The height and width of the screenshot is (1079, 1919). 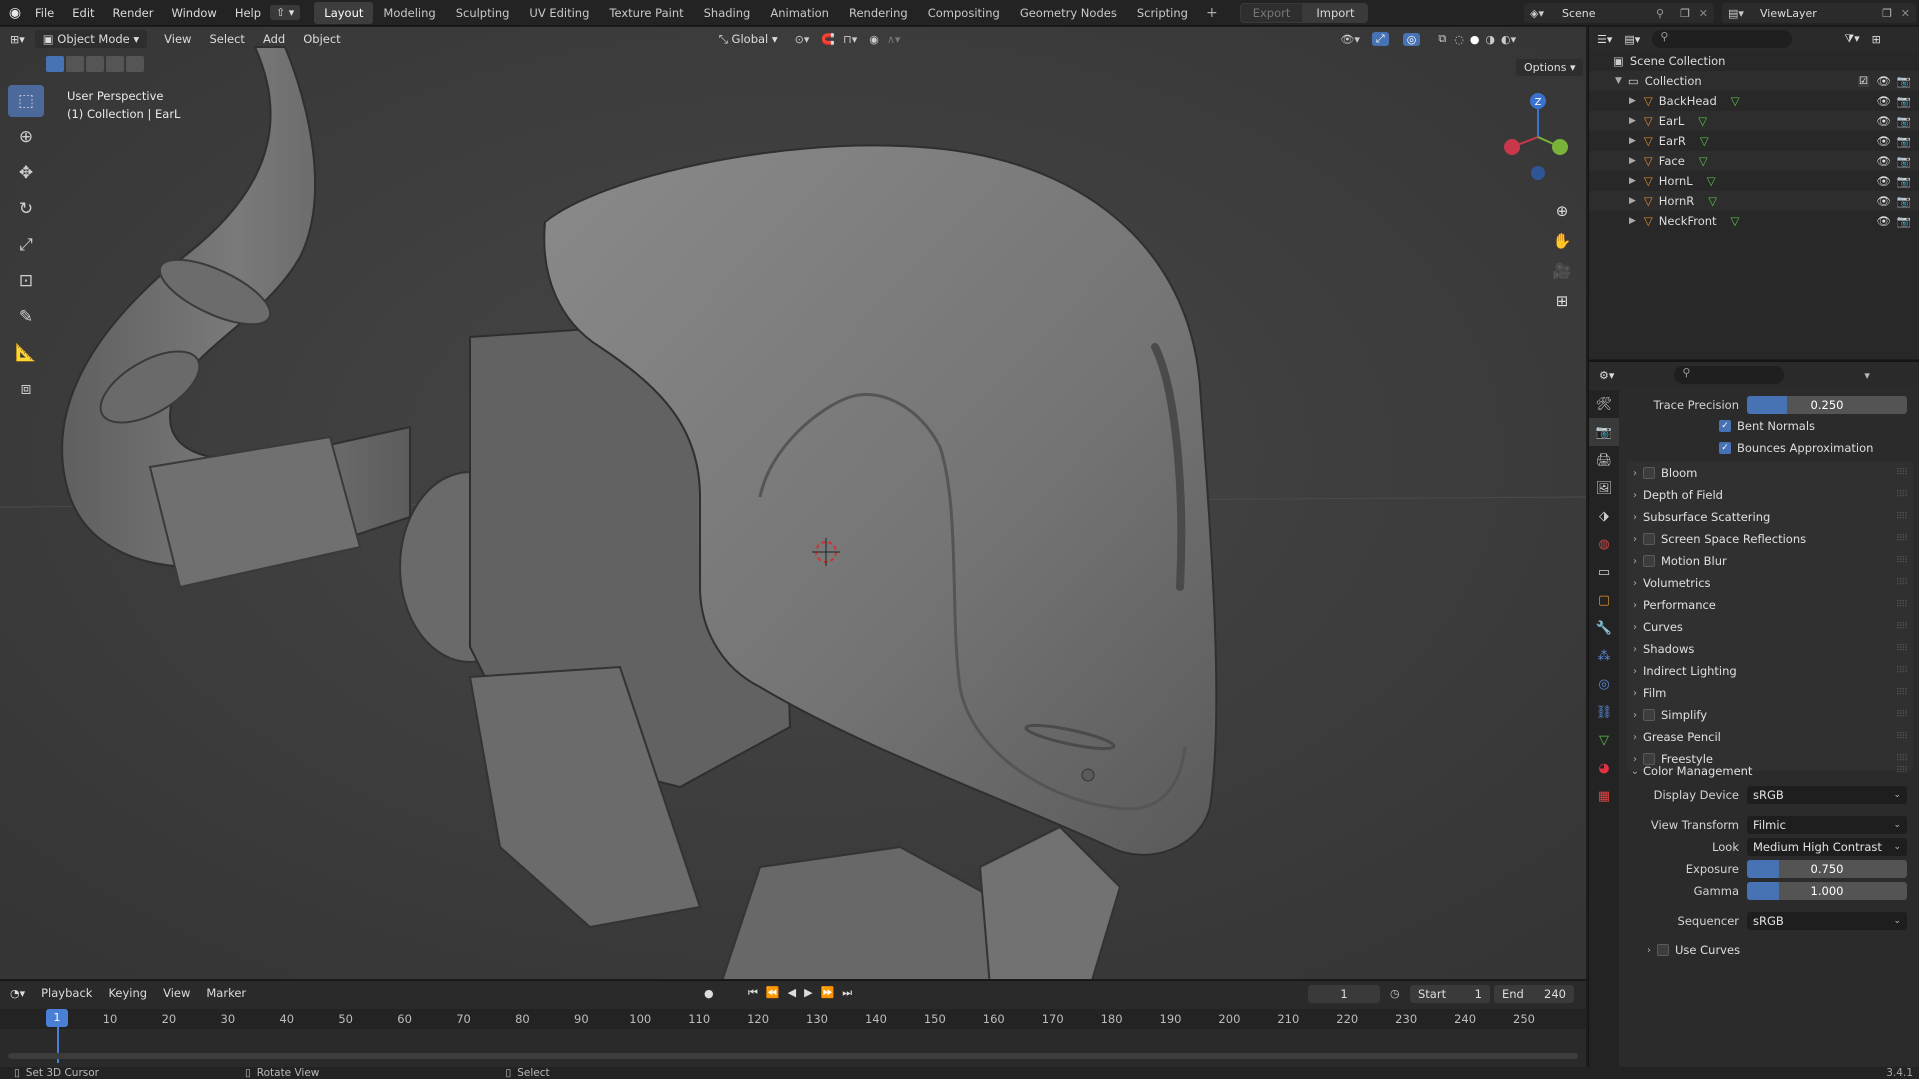 I want to click on menu-file: File, so click(x=44, y=13).